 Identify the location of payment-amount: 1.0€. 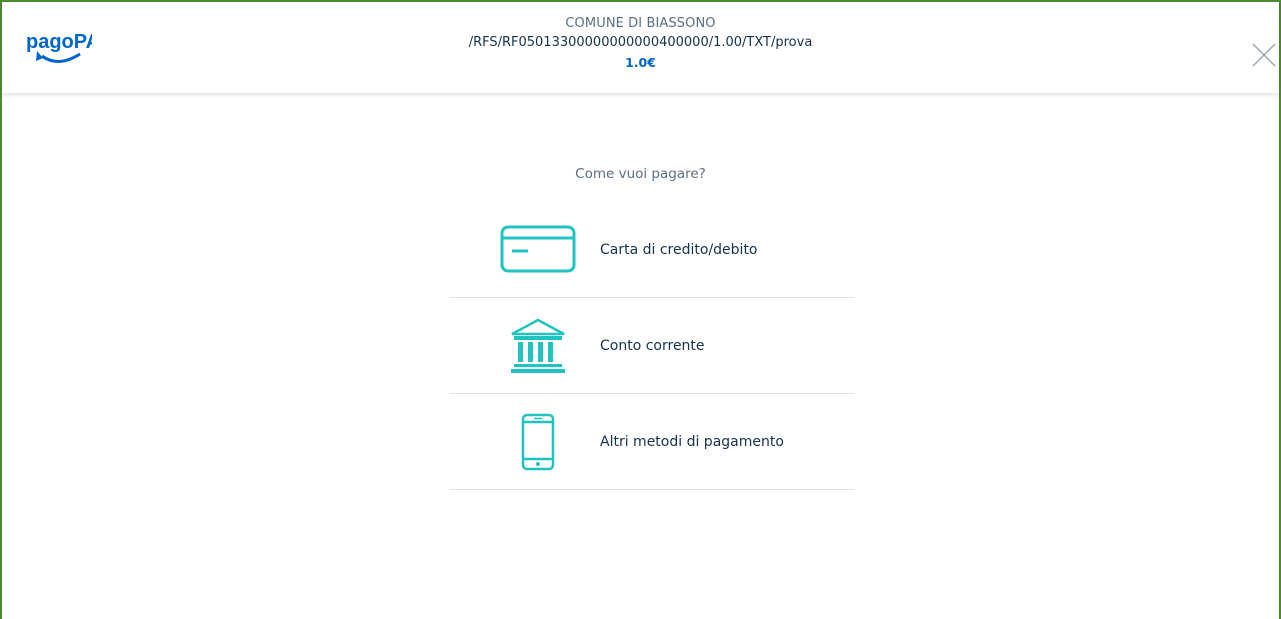
(640, 62).